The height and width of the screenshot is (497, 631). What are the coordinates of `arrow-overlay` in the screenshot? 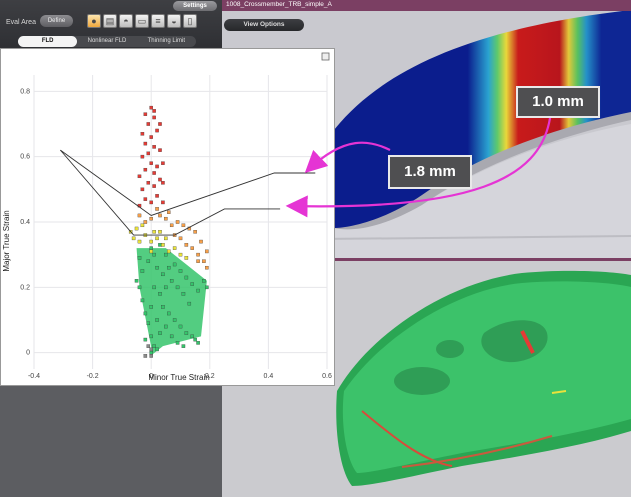 It's located at (418, 167).